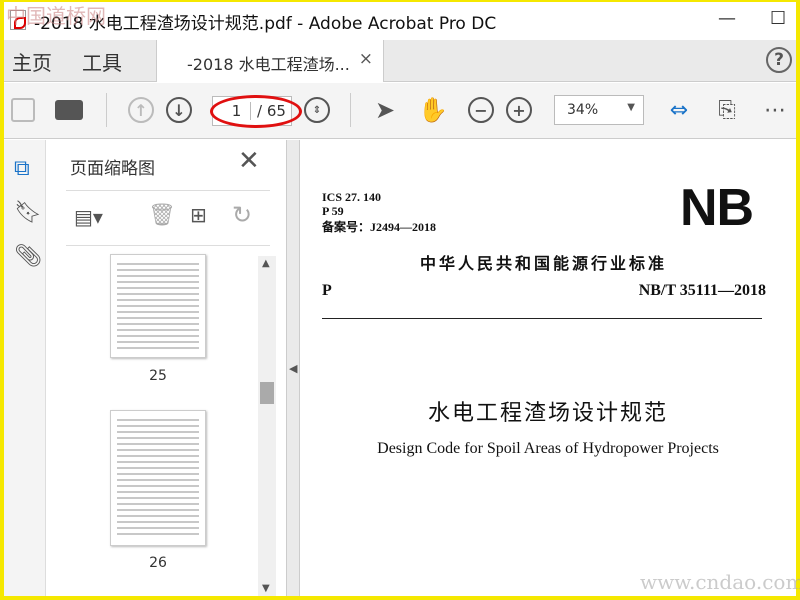 The height and width of the screenshot is (600, 800). Describe the element at coordinates (327, 290) in the screenshot. I see `p-label: P` at that location.